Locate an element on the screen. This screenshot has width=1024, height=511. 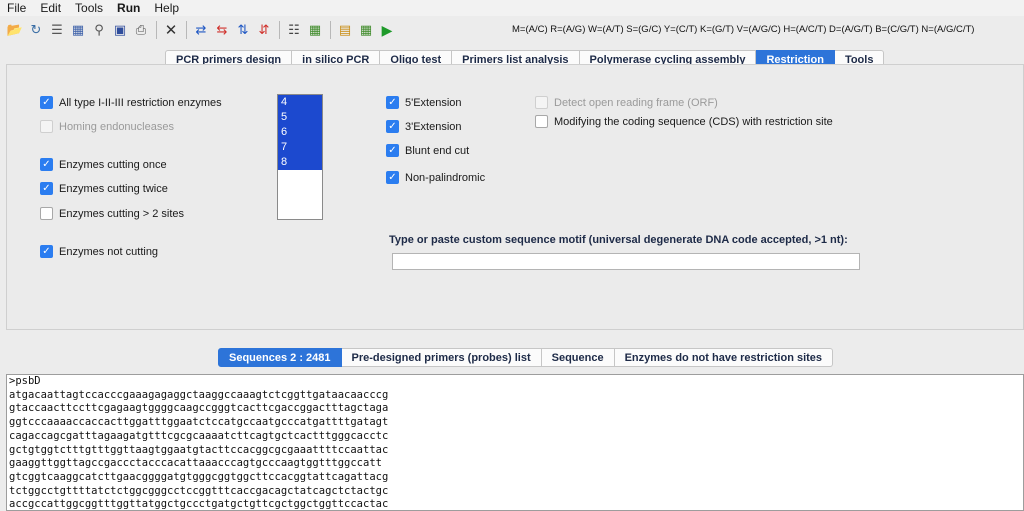
sequence-line: >psbD is located at coordinates (25, 381).